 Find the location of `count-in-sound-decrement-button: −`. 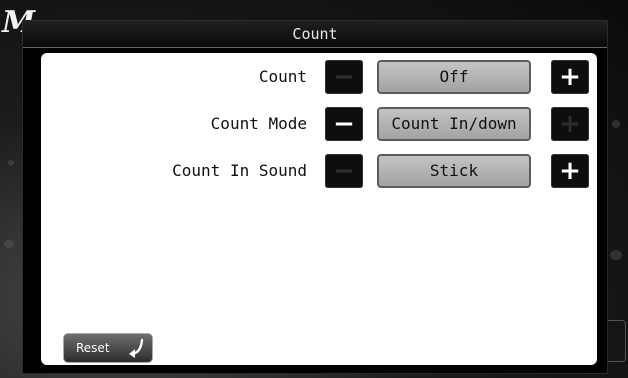

count-in-sound-decrement-button: − is located at coordinates (344, 171).